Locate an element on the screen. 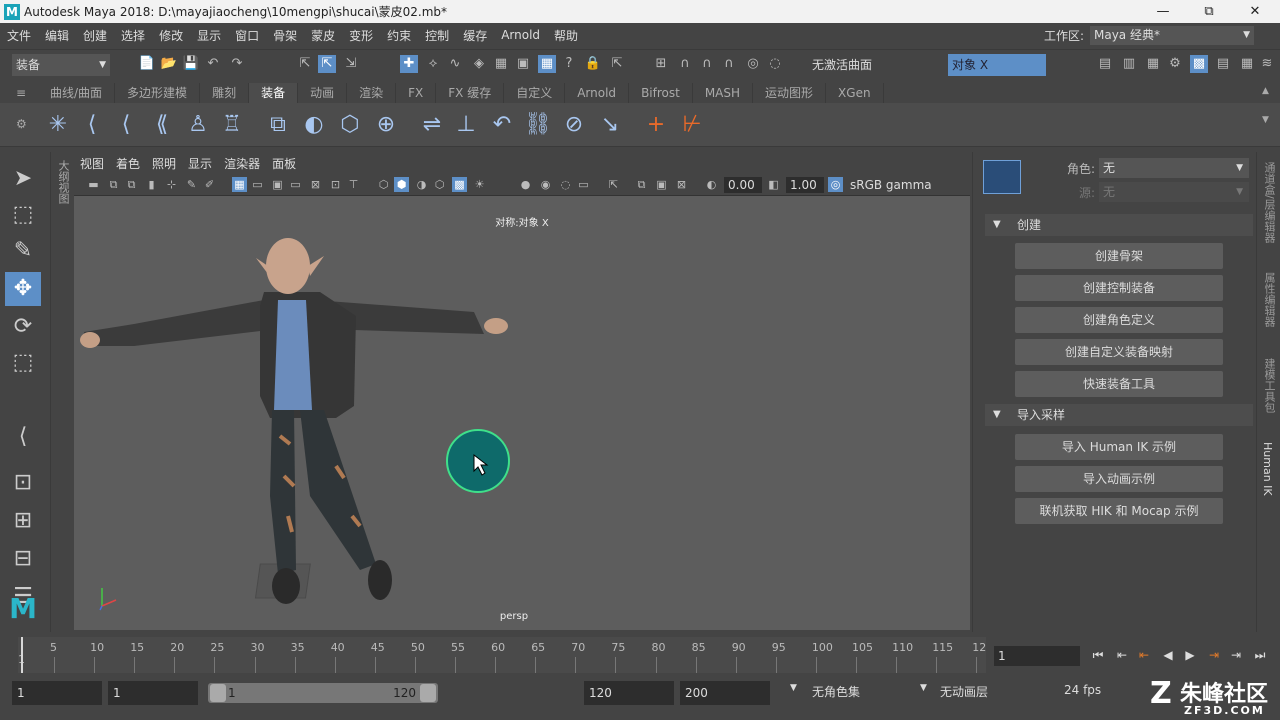 Image resolution: width=1280 pixels, height=720 pixels. xray-icon: ⧉ is located at coordinates (641, 184).